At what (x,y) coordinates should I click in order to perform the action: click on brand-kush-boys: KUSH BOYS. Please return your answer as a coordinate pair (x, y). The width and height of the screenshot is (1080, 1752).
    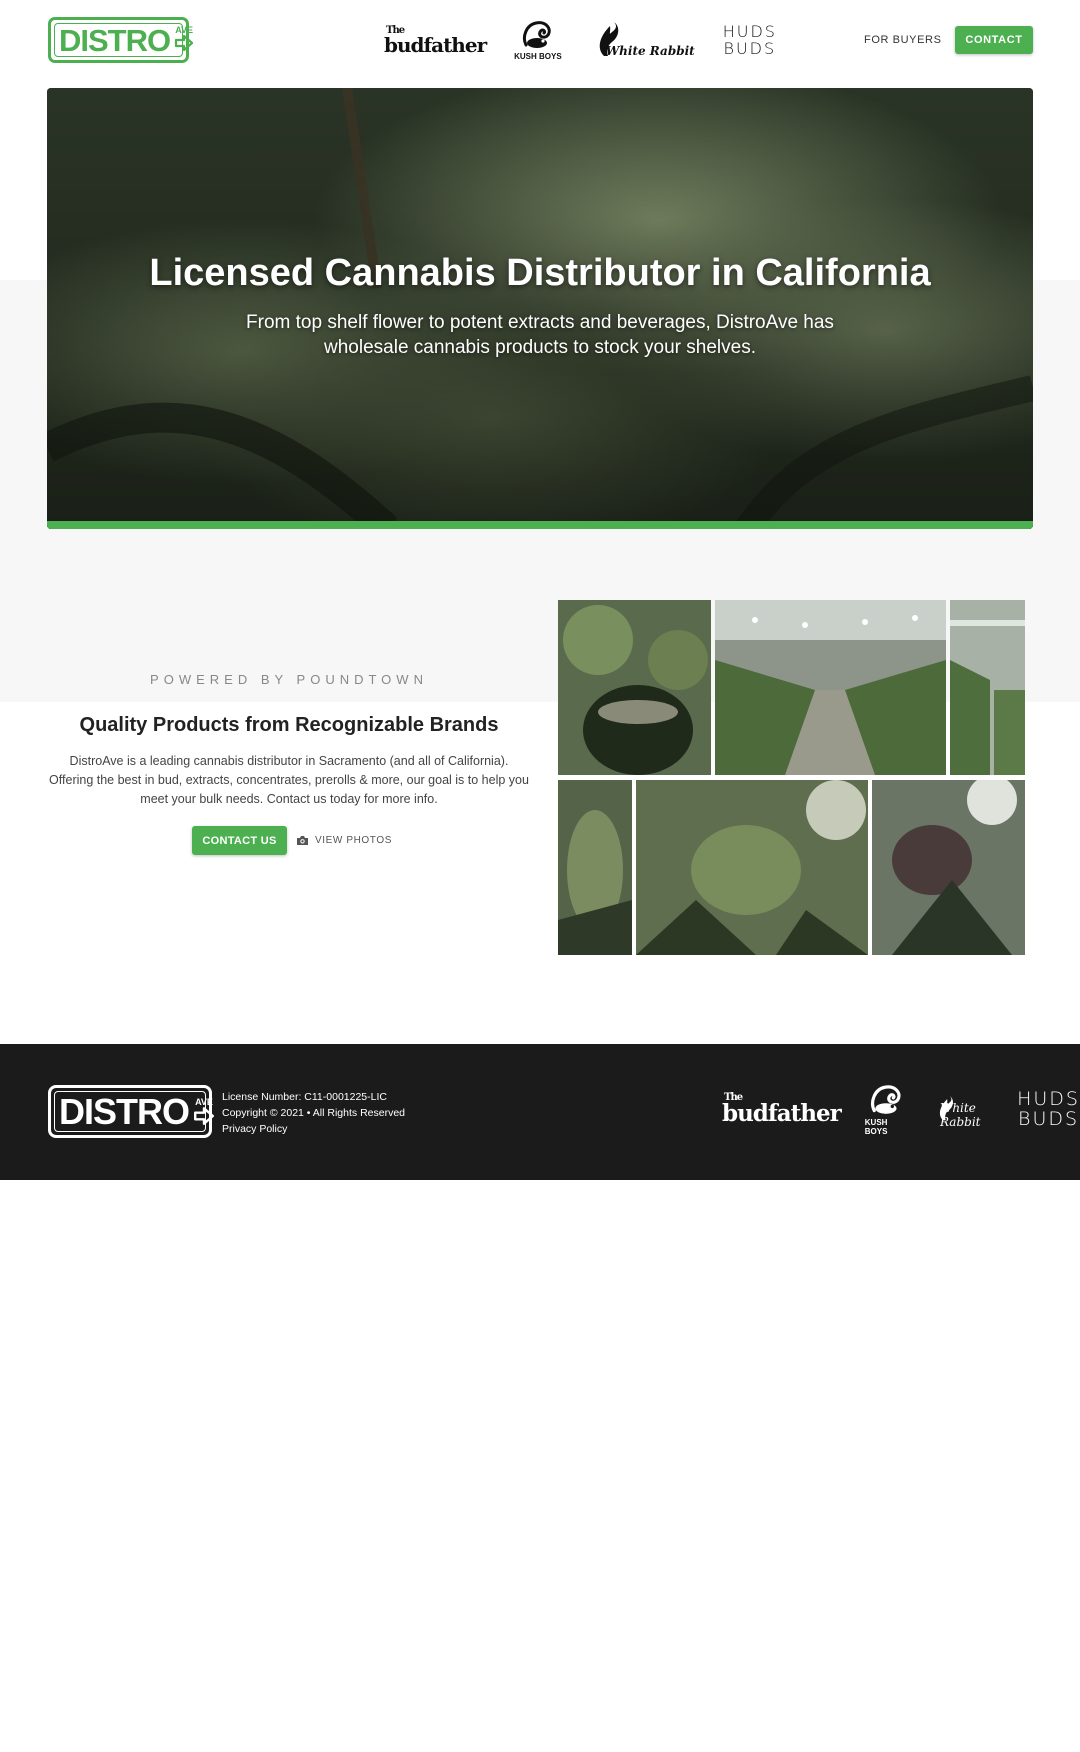
    Looking at the image, I should click on (538, 40).